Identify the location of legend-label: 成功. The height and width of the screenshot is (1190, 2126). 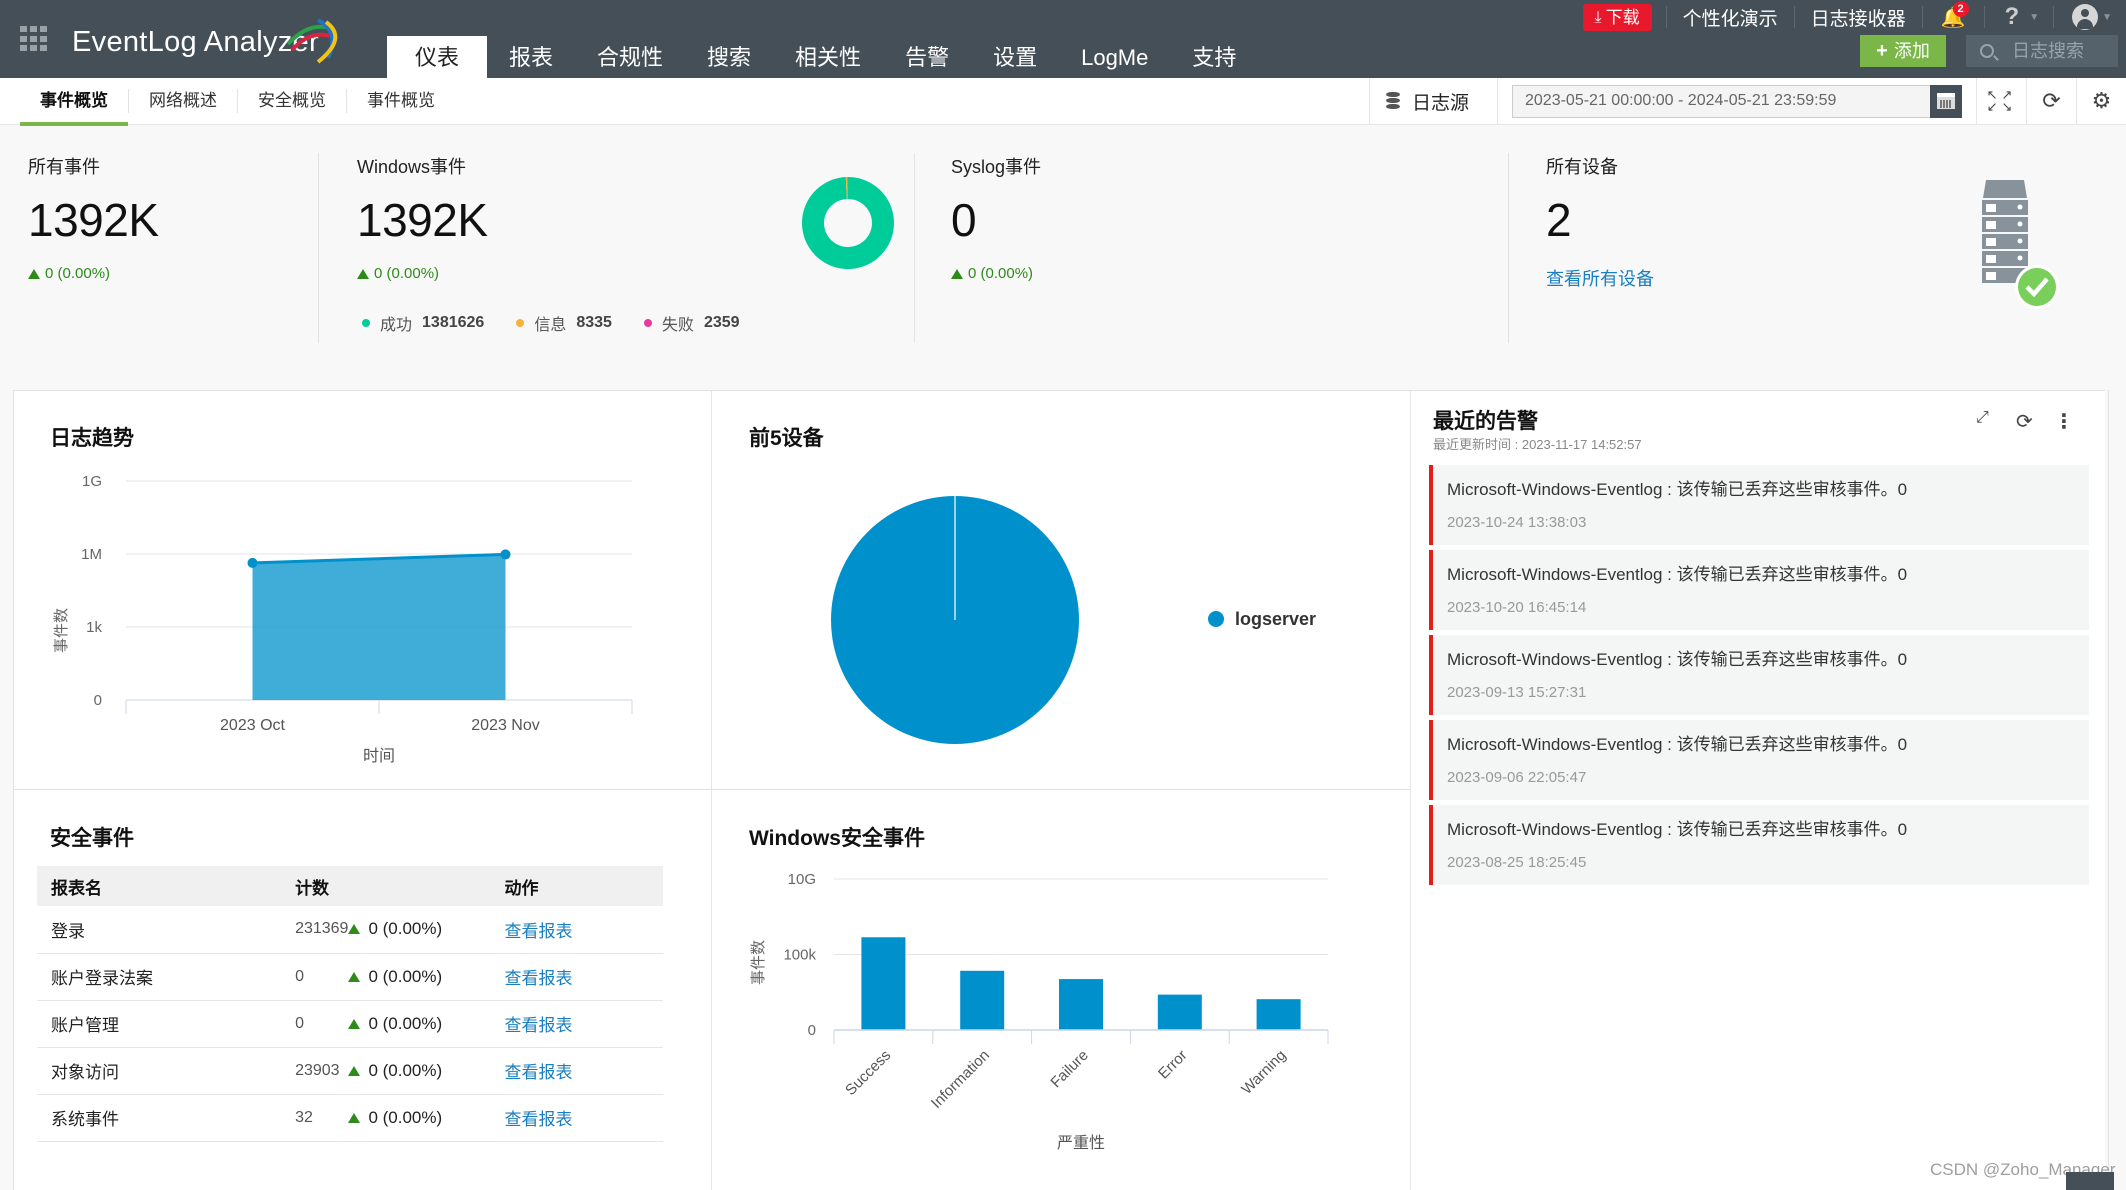
(396, 325).